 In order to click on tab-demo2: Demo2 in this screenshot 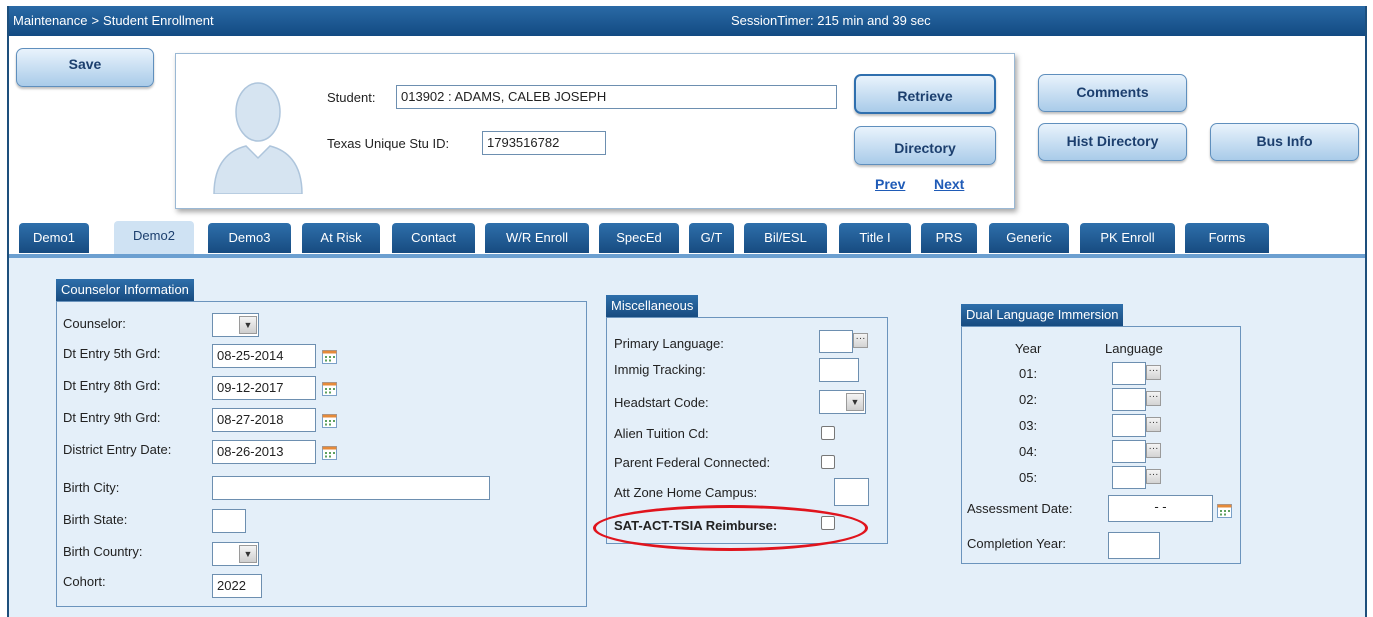, I will do `click(154, 237)`.